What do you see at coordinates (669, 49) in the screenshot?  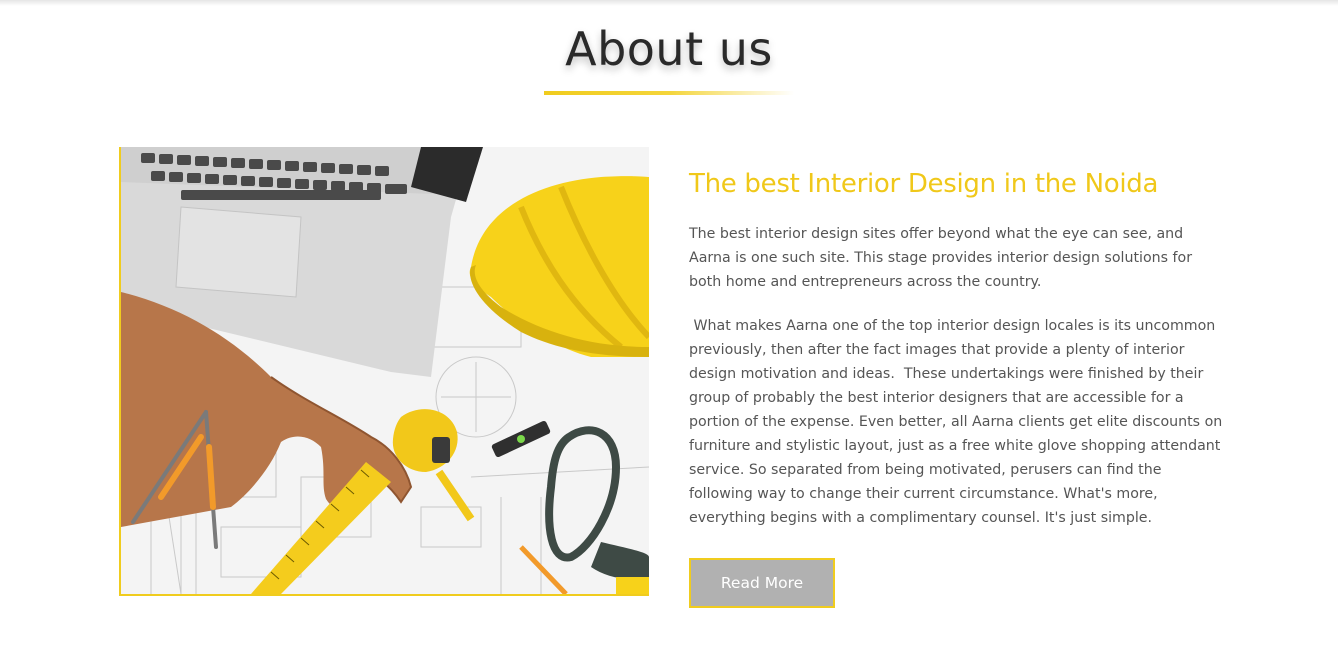 I see `section-title: About us` at bounding box center [669, 49].